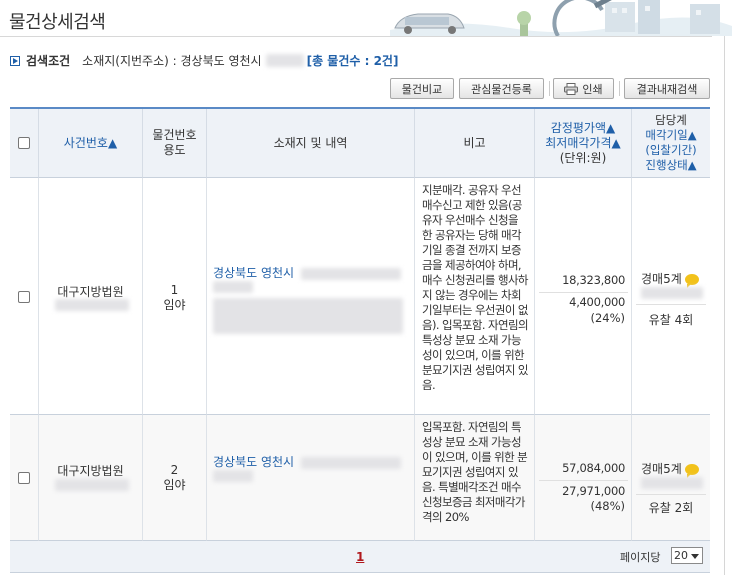  What do you see at coordinates (308, 316) in the screenshot?
I see `redacted-detail` at bounding box center [308, 316].